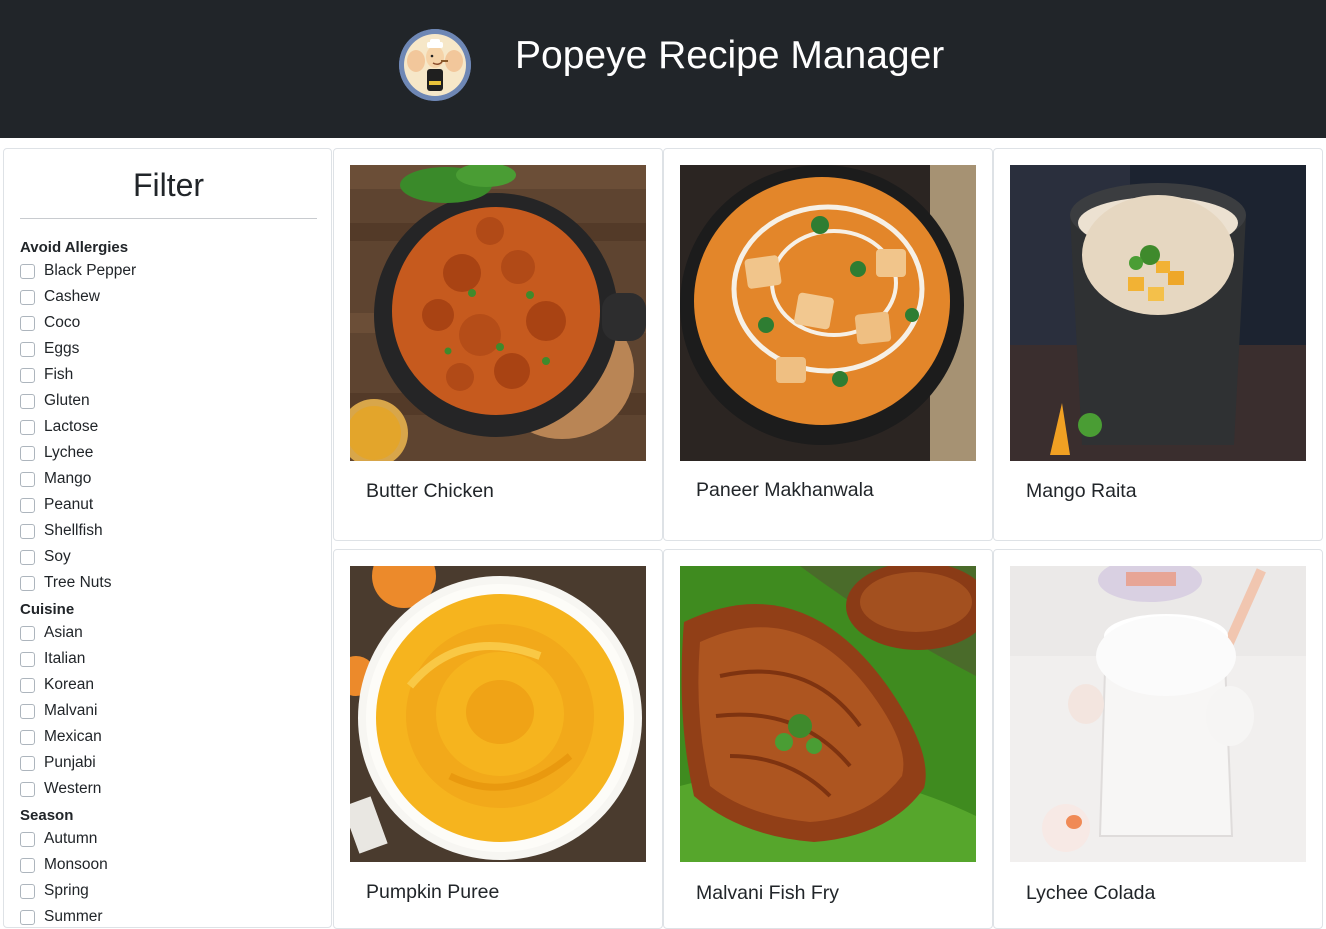 This screenshot has width=1326, height=929. What do you see at coordinates (498, 313) in the screenshot?
I see `butter-chicken-photo` at bounding box center [498, 313].